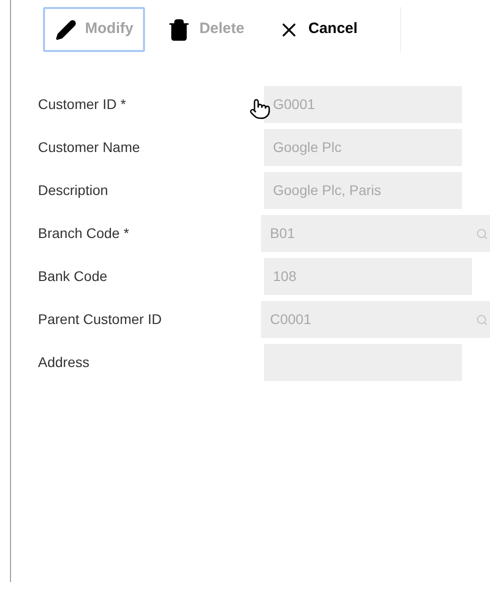 The height and width of the screenshot is (598, 490). I want to click on field-label: Customer ID *, so click(82, 104).